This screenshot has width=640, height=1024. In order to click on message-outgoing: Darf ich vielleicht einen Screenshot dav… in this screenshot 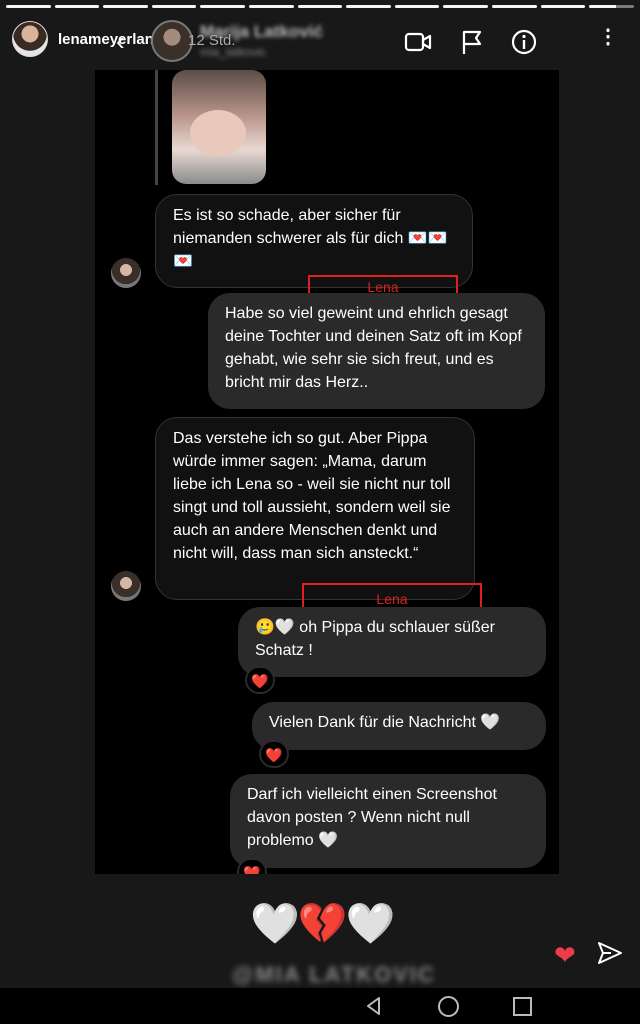, I will do `click(388, 821)`.